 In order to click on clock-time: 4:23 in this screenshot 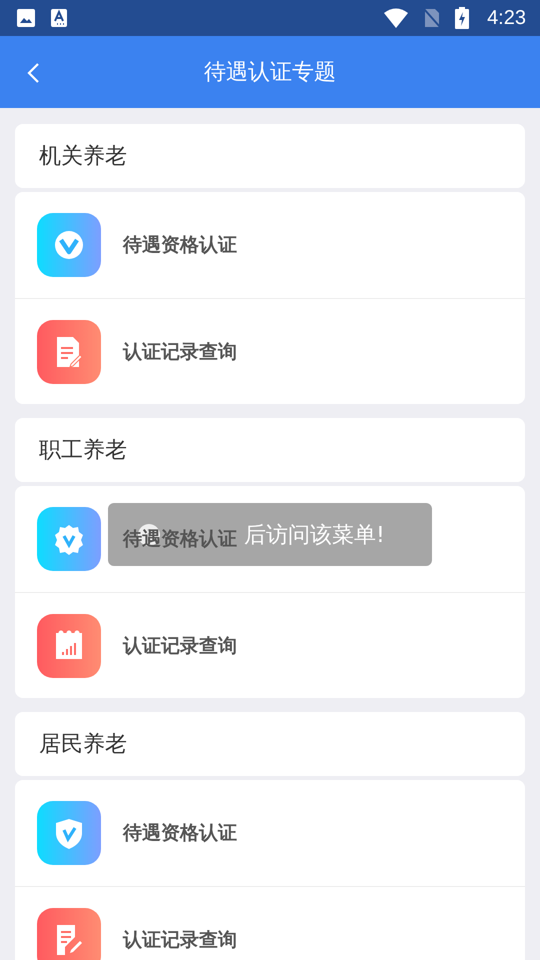, I will do `click(506, 18)`.